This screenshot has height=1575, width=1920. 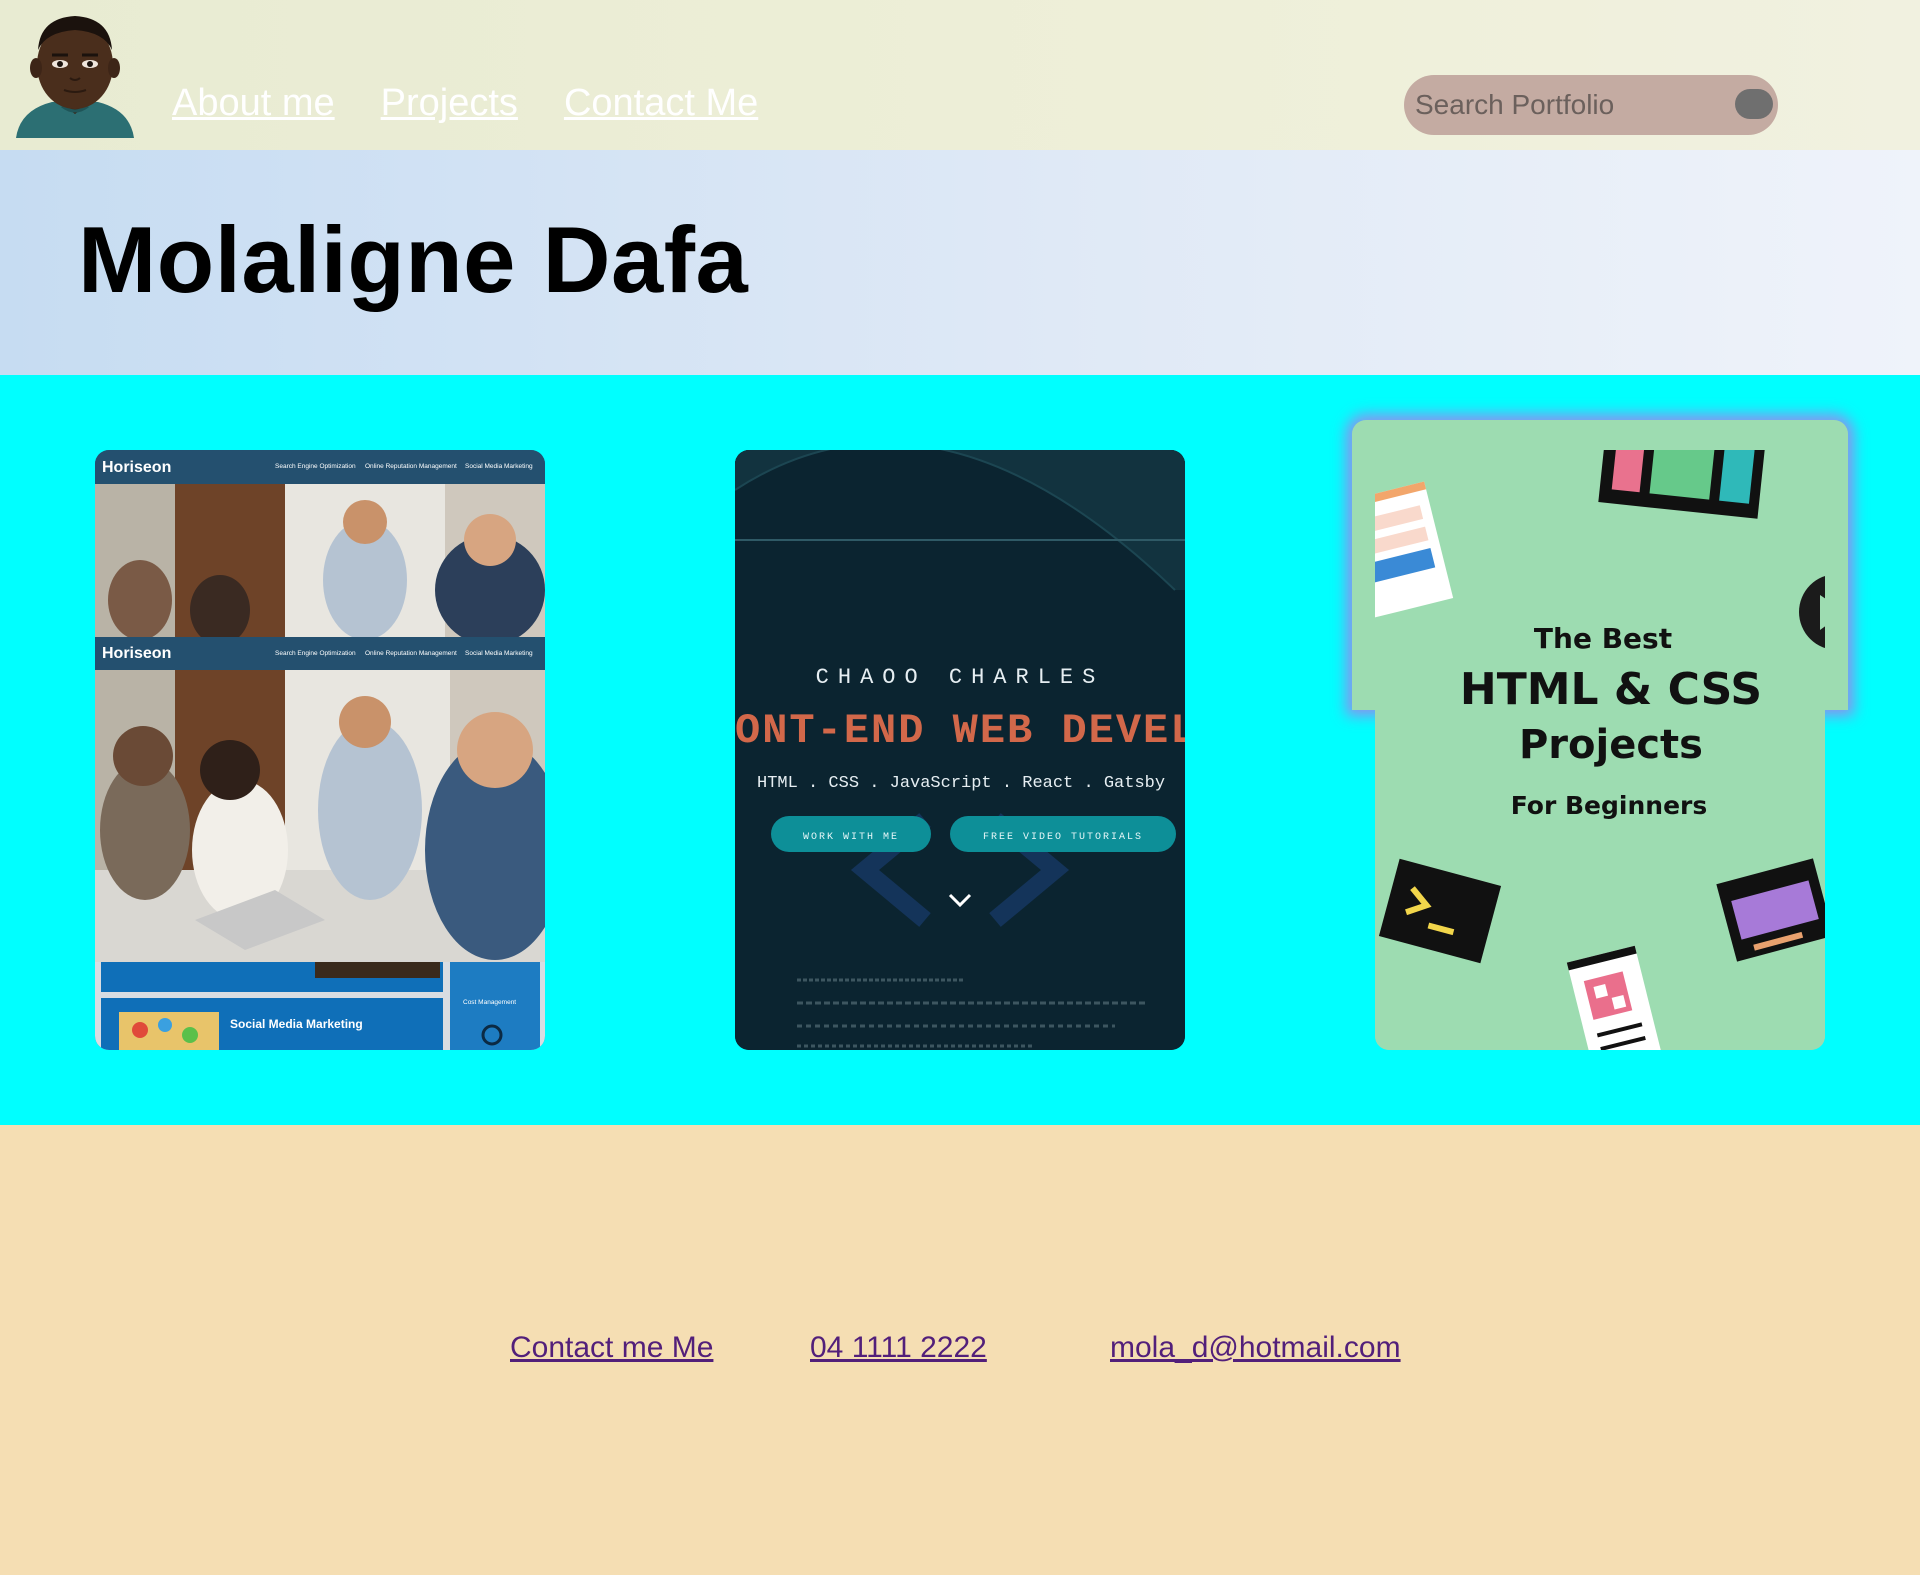 I want to click on hero-banner: Molaligne Dafa, so click(x=960, y=262).